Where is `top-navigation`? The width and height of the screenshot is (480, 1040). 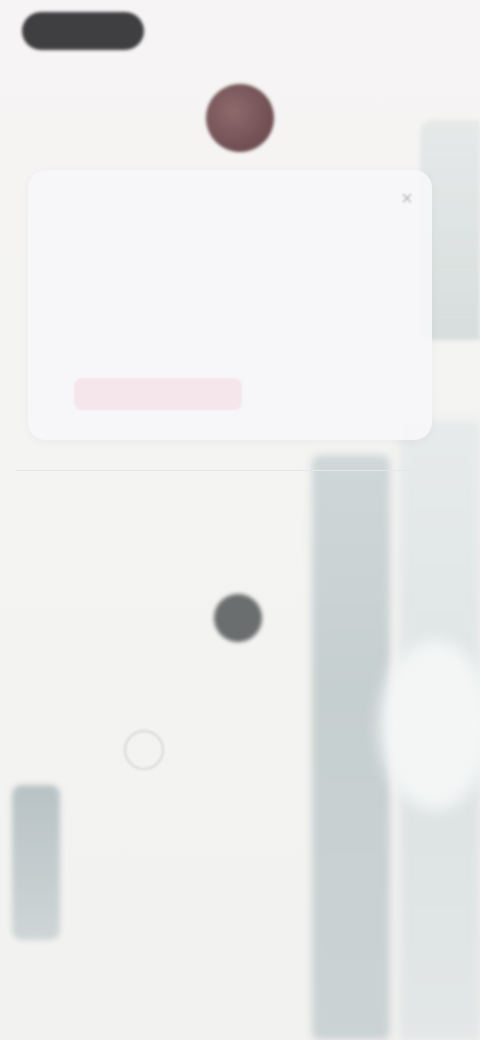
top-navigation is located at coordinates (240, 118).